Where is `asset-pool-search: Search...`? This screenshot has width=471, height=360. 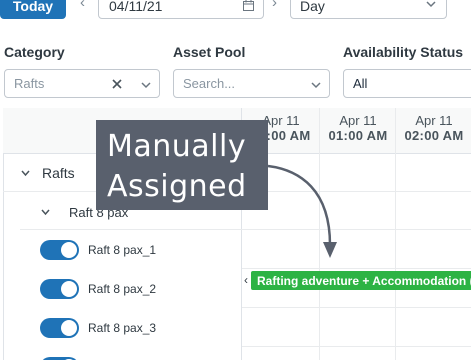
asset-pool-search: Search... is located at coordinates (251, 83).